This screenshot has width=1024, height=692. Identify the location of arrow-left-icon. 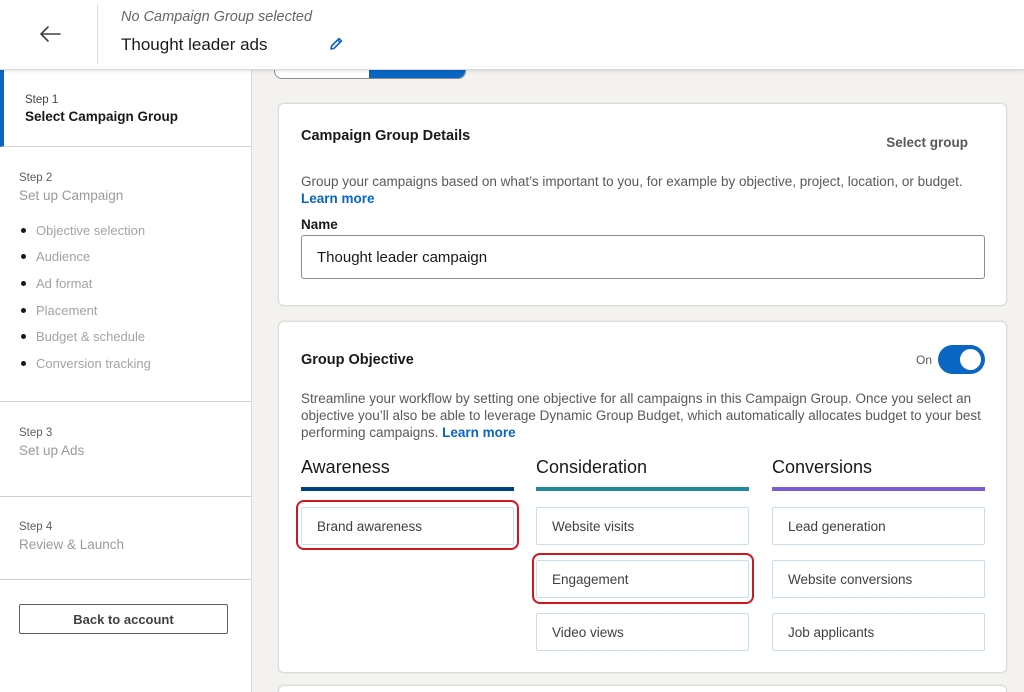
(50, 34).